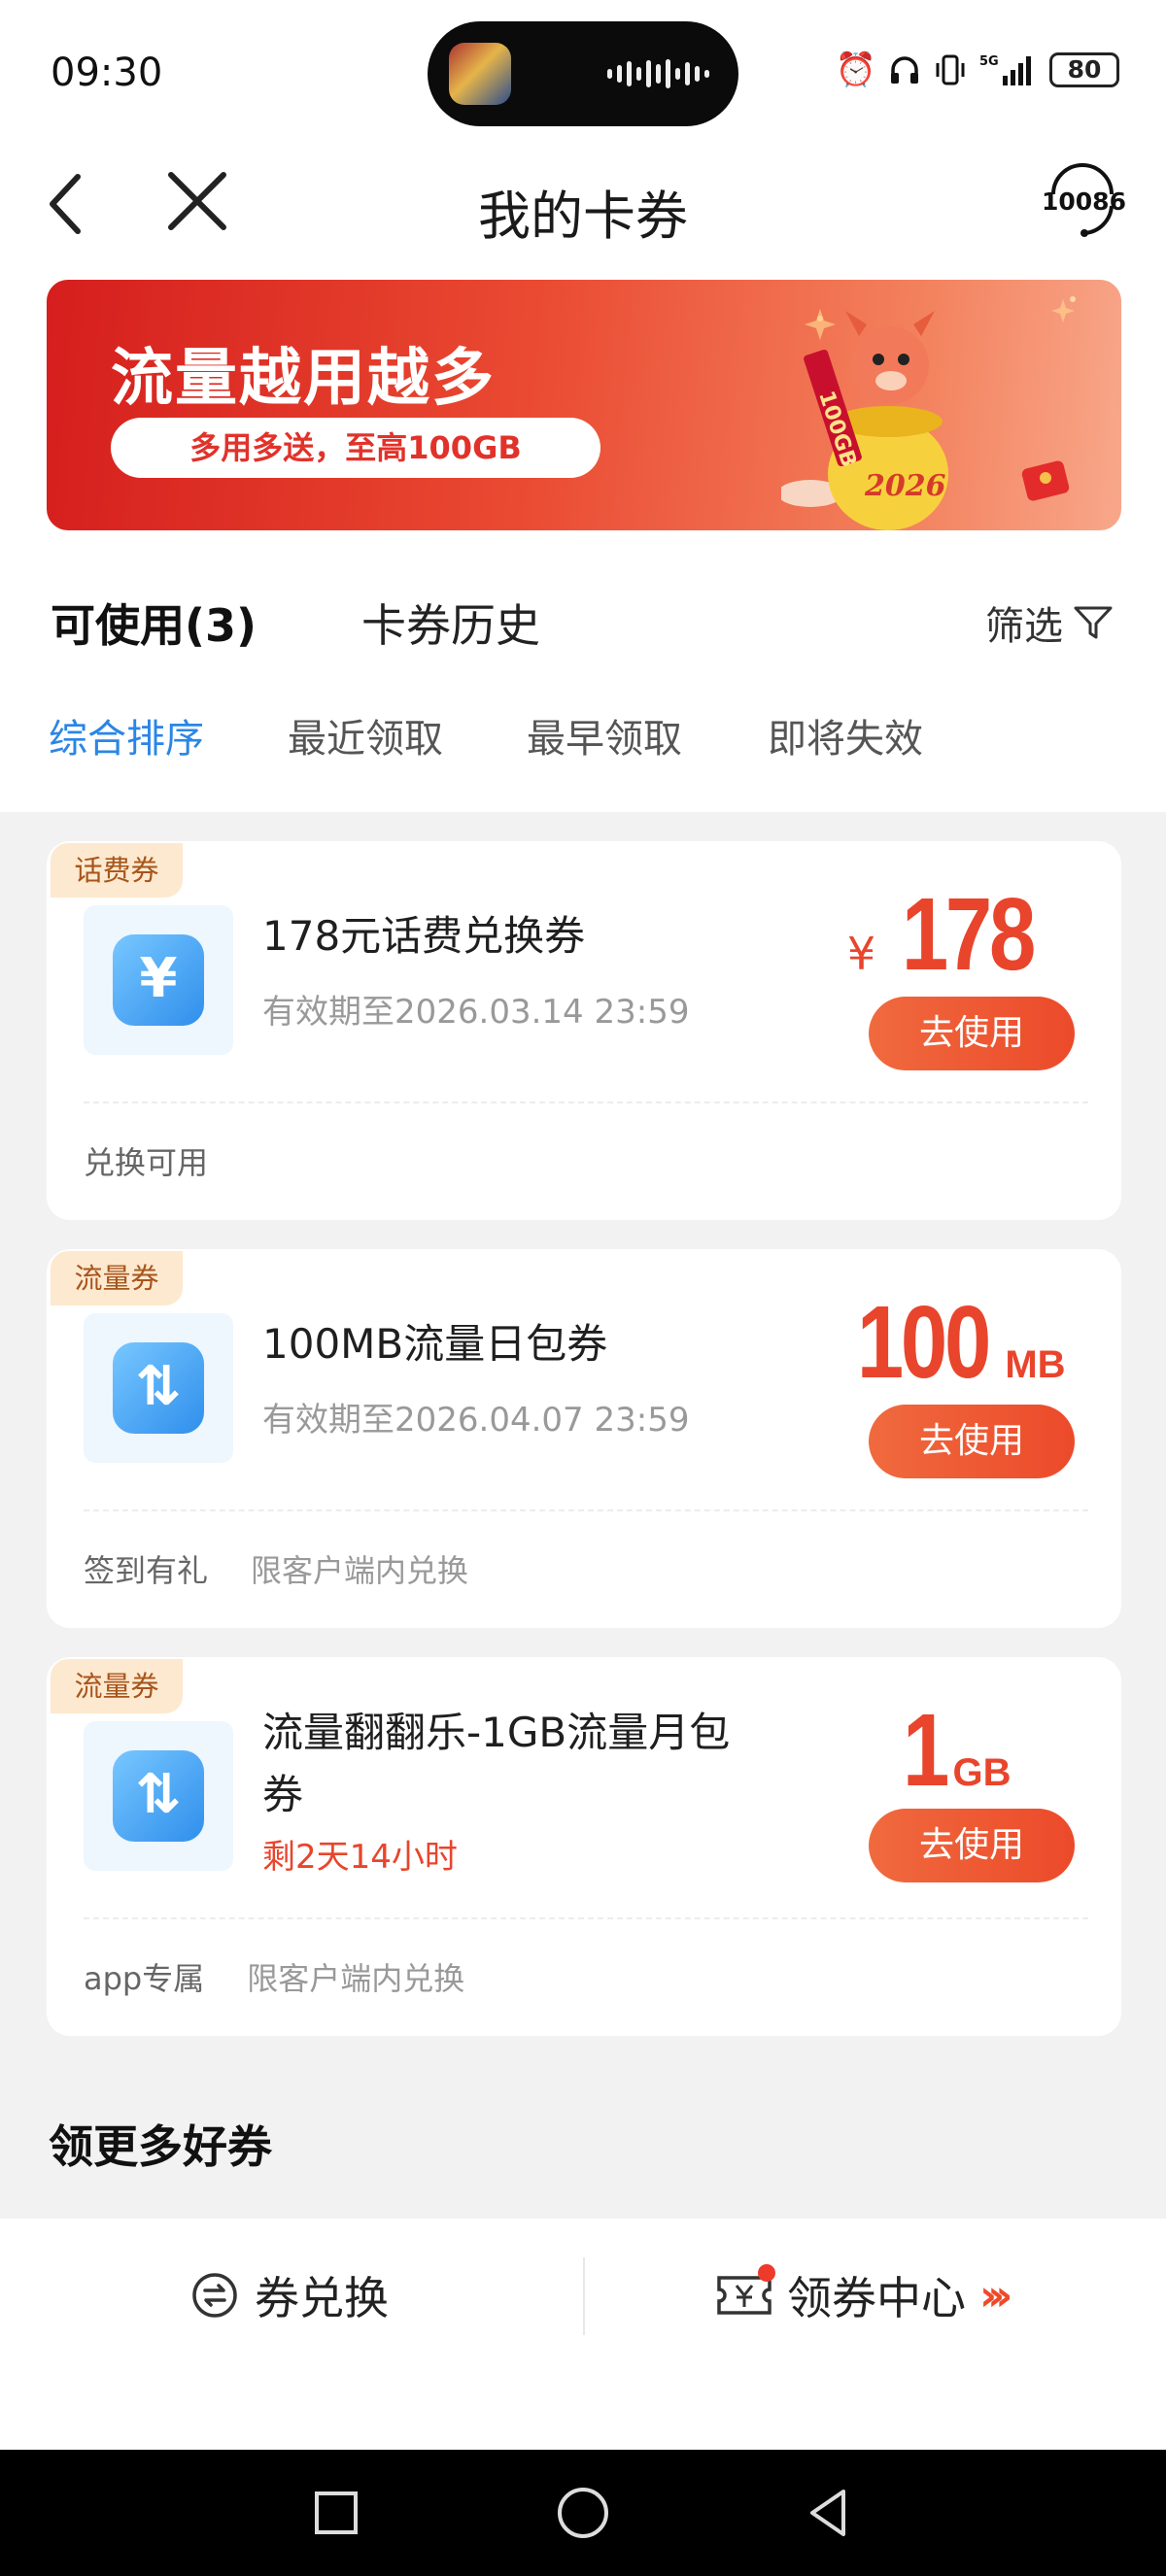 Image resolution: width=1166 pixels, height=2576 pixels. I want to click on vibrate-icon, so click(950, 69).